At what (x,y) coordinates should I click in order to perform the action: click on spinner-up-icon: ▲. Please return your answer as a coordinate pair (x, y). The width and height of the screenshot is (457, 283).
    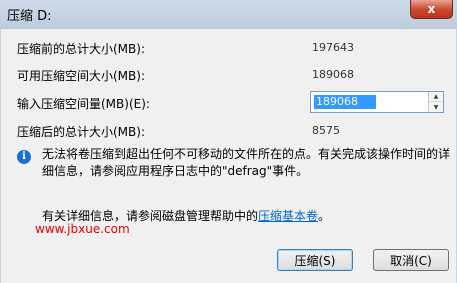
    Looking at the image, I should click on (436, 97).